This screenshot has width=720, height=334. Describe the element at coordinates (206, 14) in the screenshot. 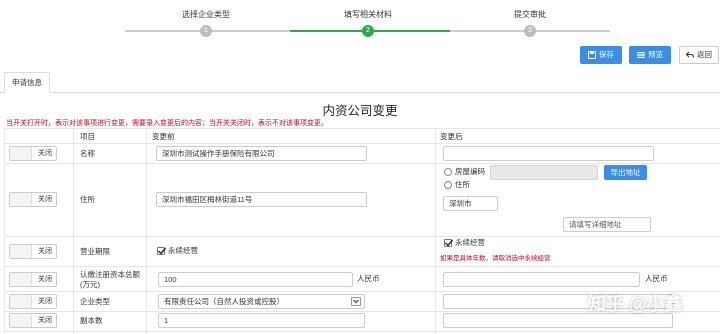

I see `step-1-label: 选择企业类型` at that location.